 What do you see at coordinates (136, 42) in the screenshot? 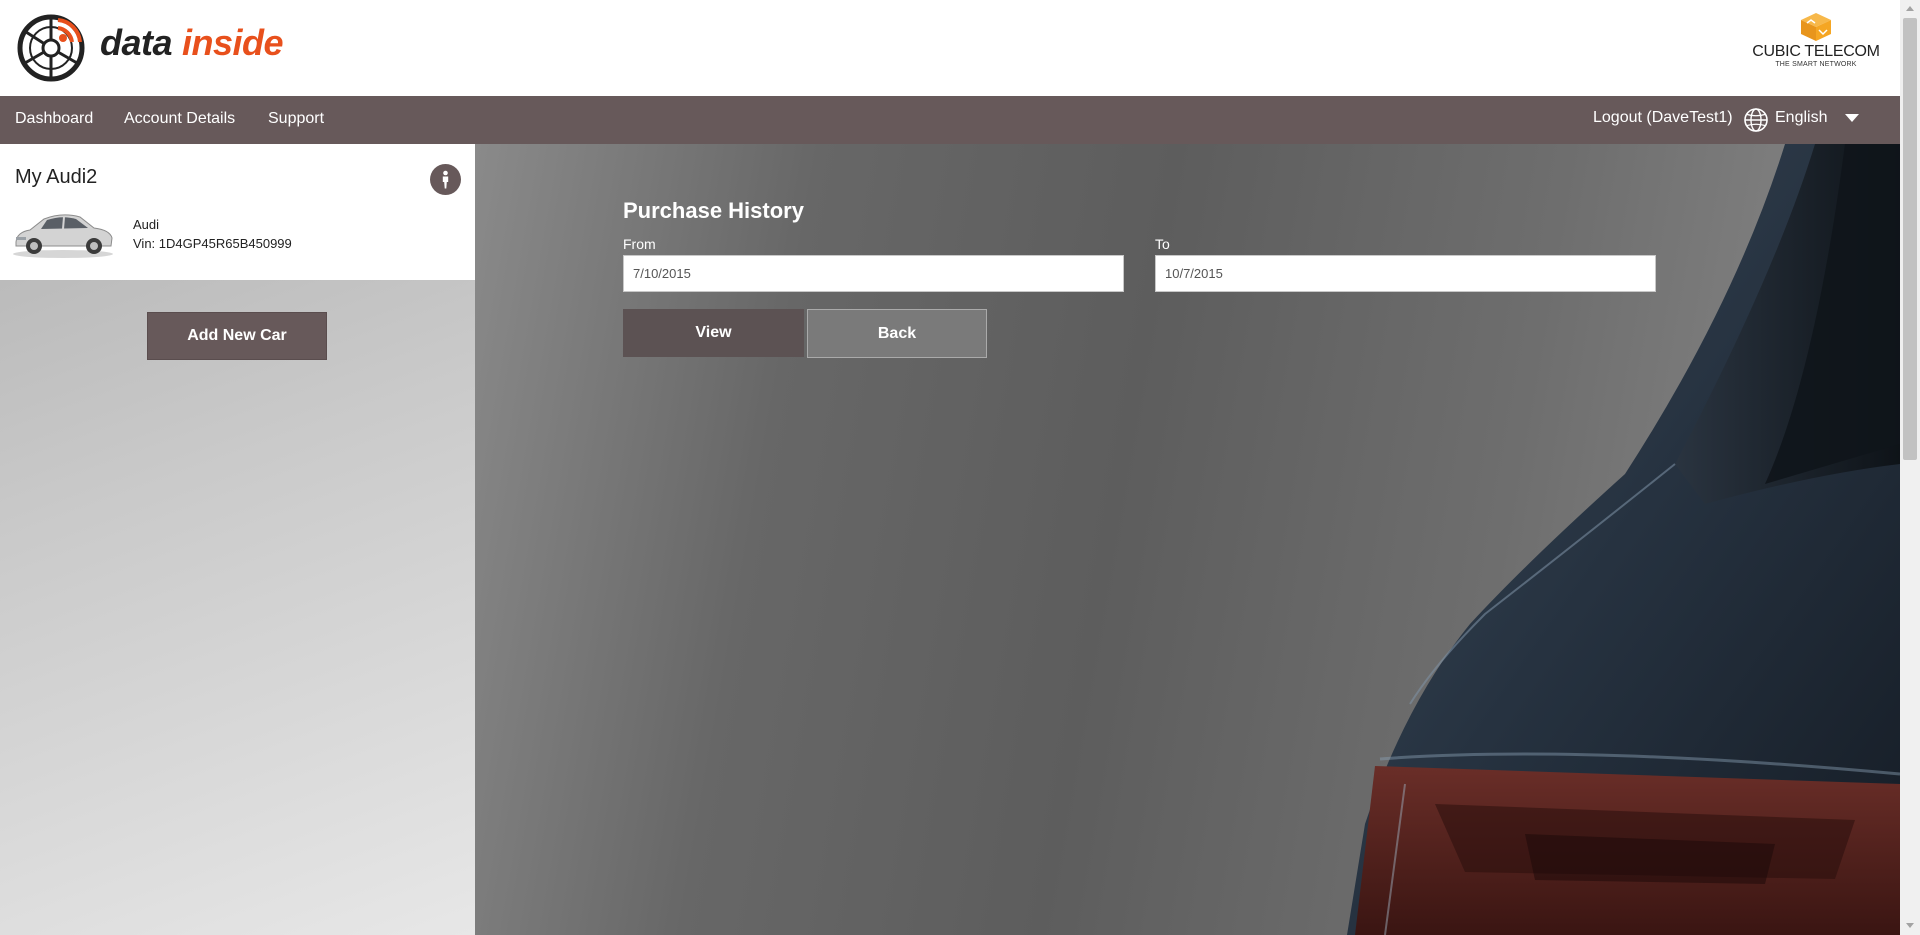
I see `brand-part-1: data` at bounding box center [136, 42].